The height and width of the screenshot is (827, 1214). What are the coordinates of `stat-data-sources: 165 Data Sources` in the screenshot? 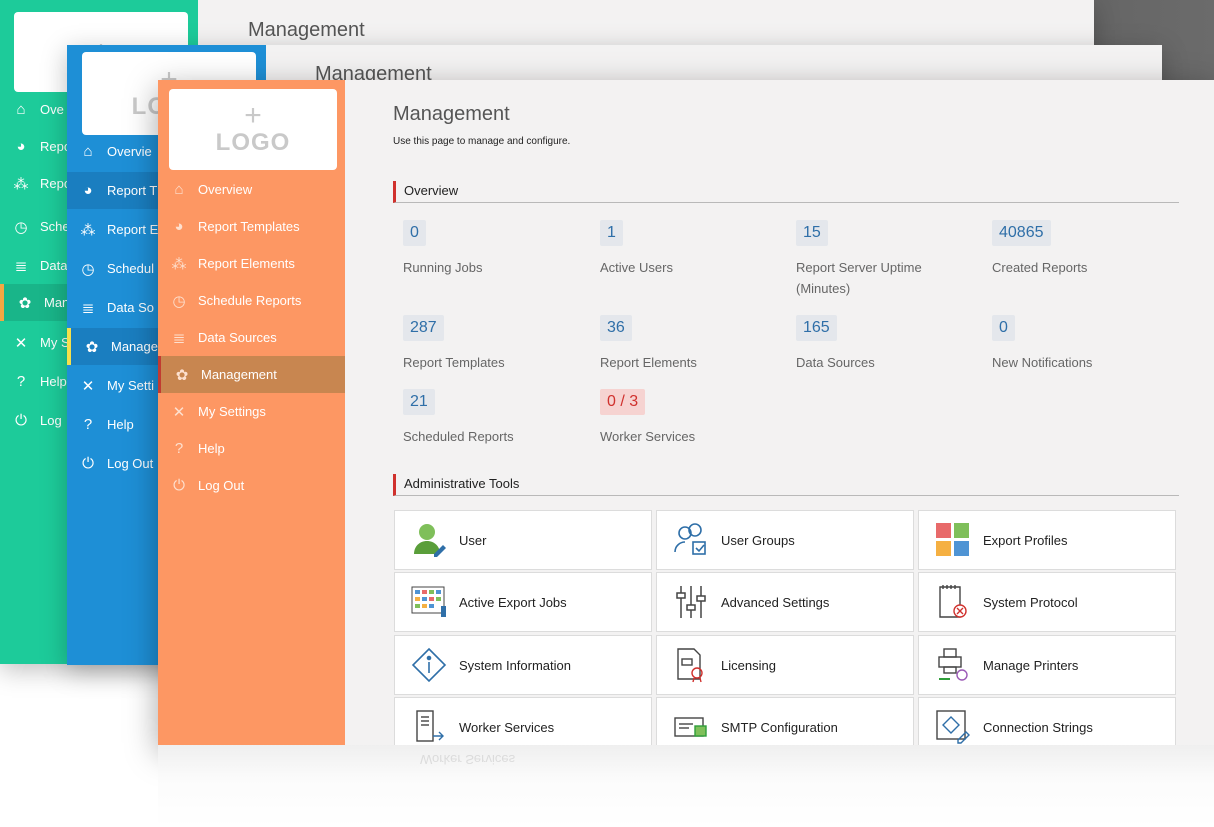 It's located at (886, 344).